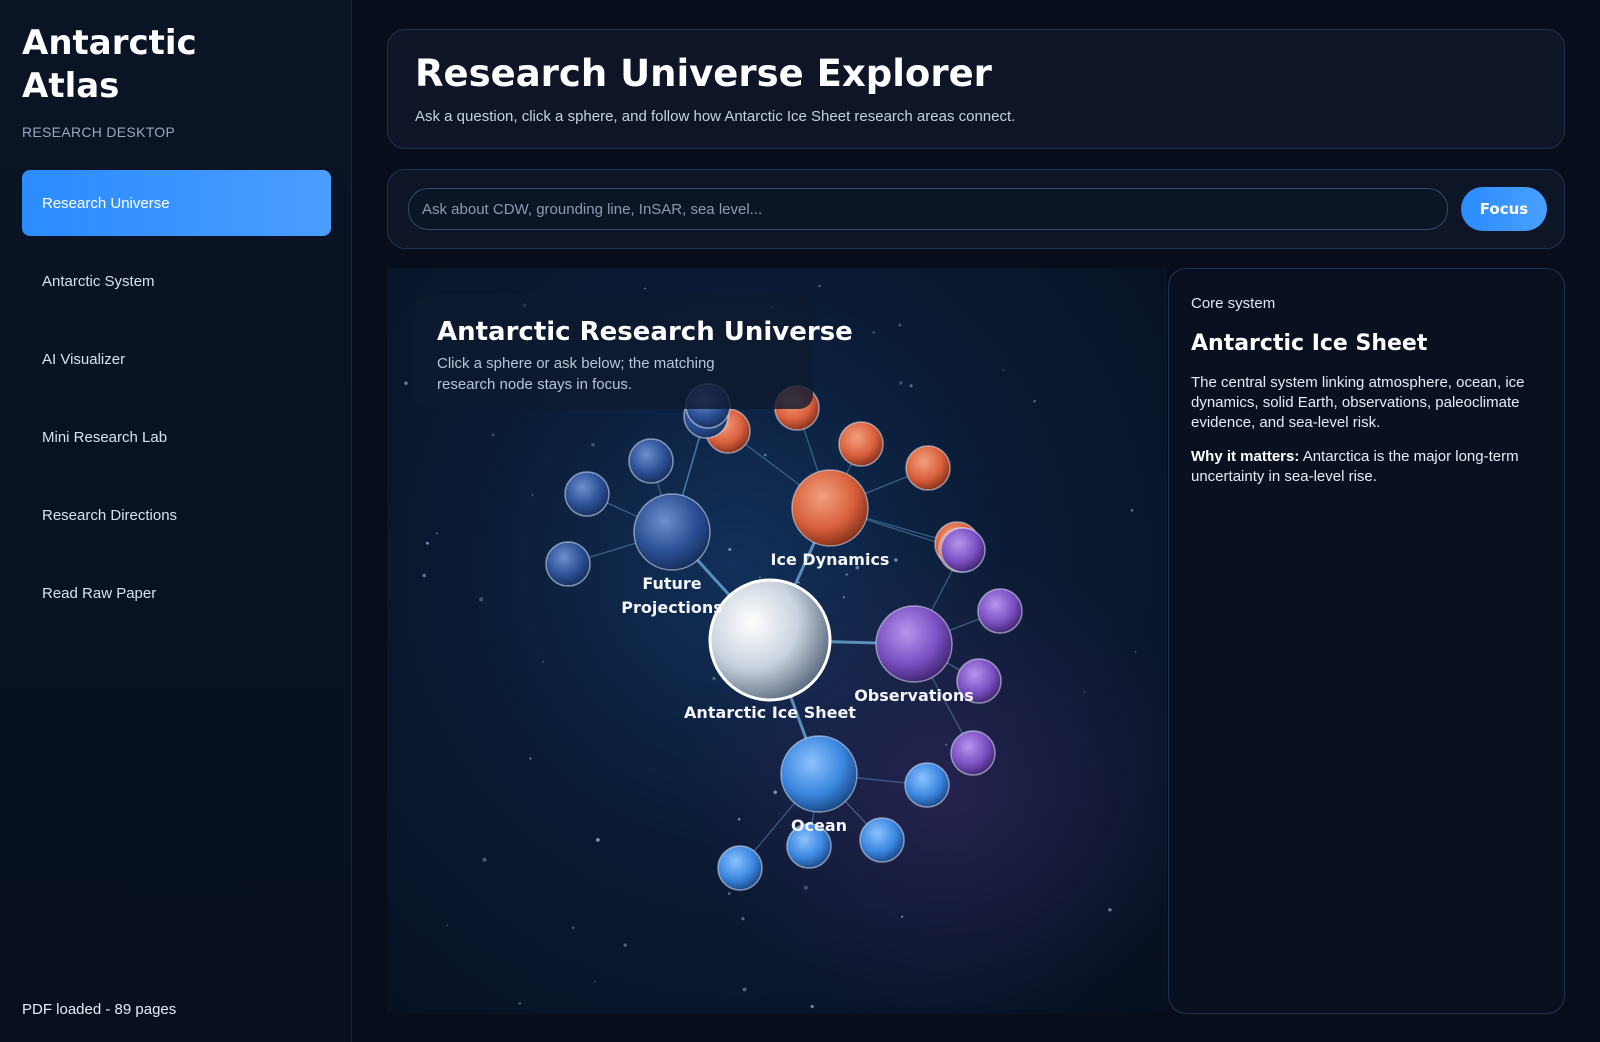 The image size is (1600, 1042). What do you see at coordinates (671, 583) in the screenshot?
I see `node-label-future: Future` at bounding box center [671, 583].